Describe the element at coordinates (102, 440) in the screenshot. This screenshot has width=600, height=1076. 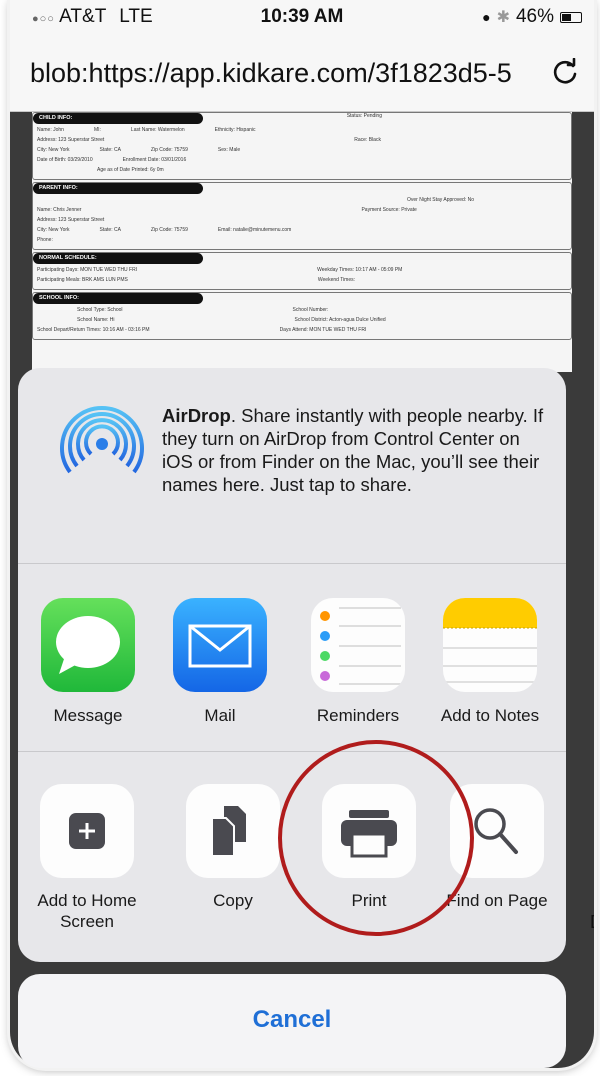
I see `airdrop-icon` at that location.